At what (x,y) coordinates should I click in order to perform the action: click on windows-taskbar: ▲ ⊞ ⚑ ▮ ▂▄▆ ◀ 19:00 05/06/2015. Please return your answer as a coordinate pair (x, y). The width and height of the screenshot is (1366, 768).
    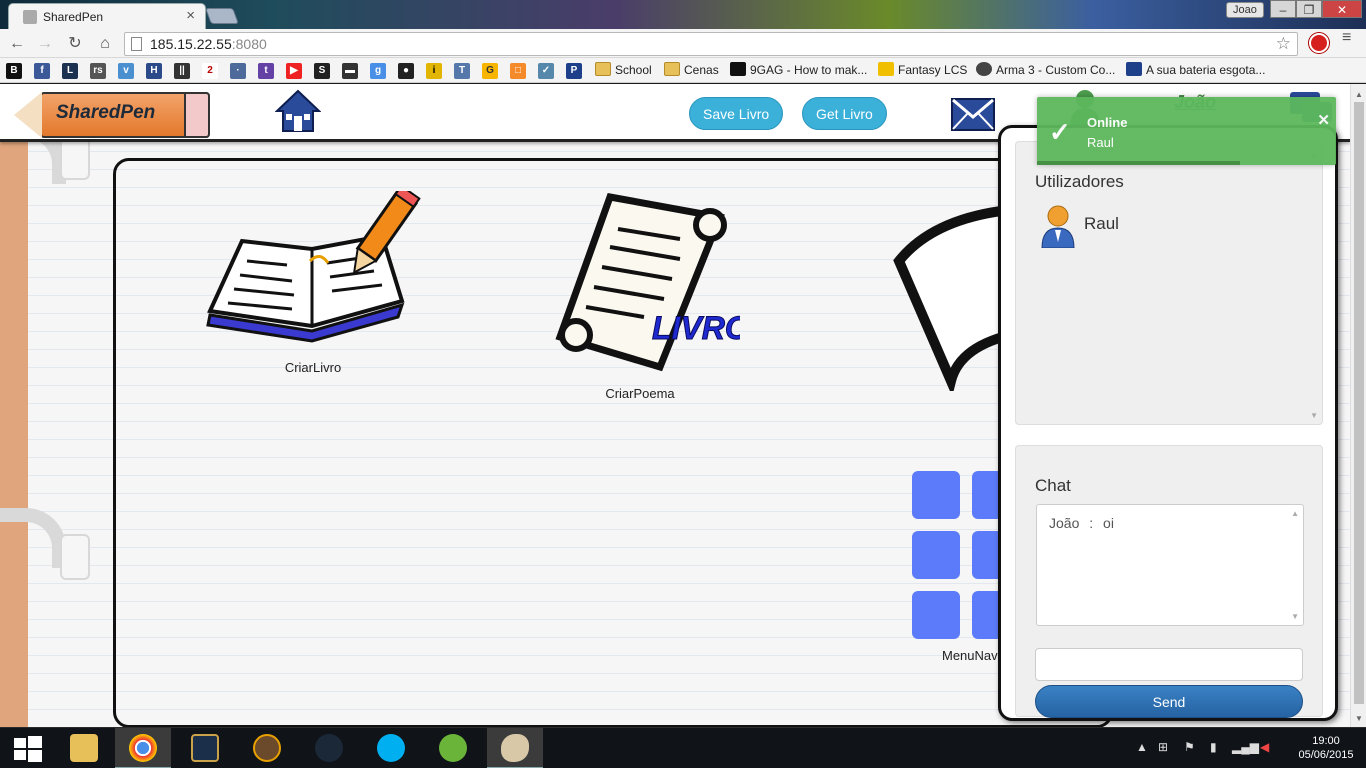
    Looking at the image, I should click on (683, 747).